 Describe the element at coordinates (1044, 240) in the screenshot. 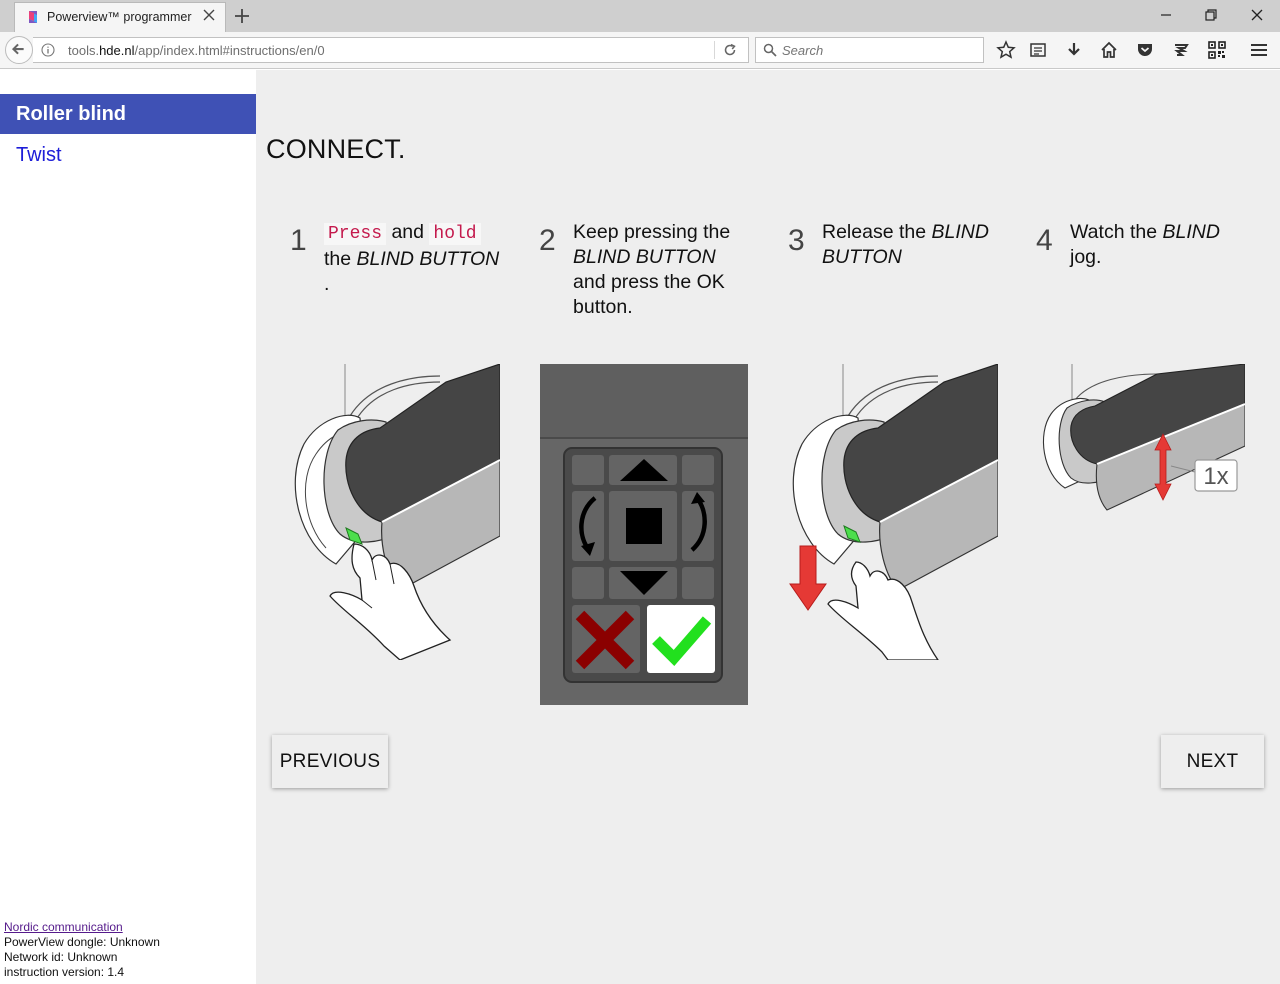

I see `step-number: 4` at that location.